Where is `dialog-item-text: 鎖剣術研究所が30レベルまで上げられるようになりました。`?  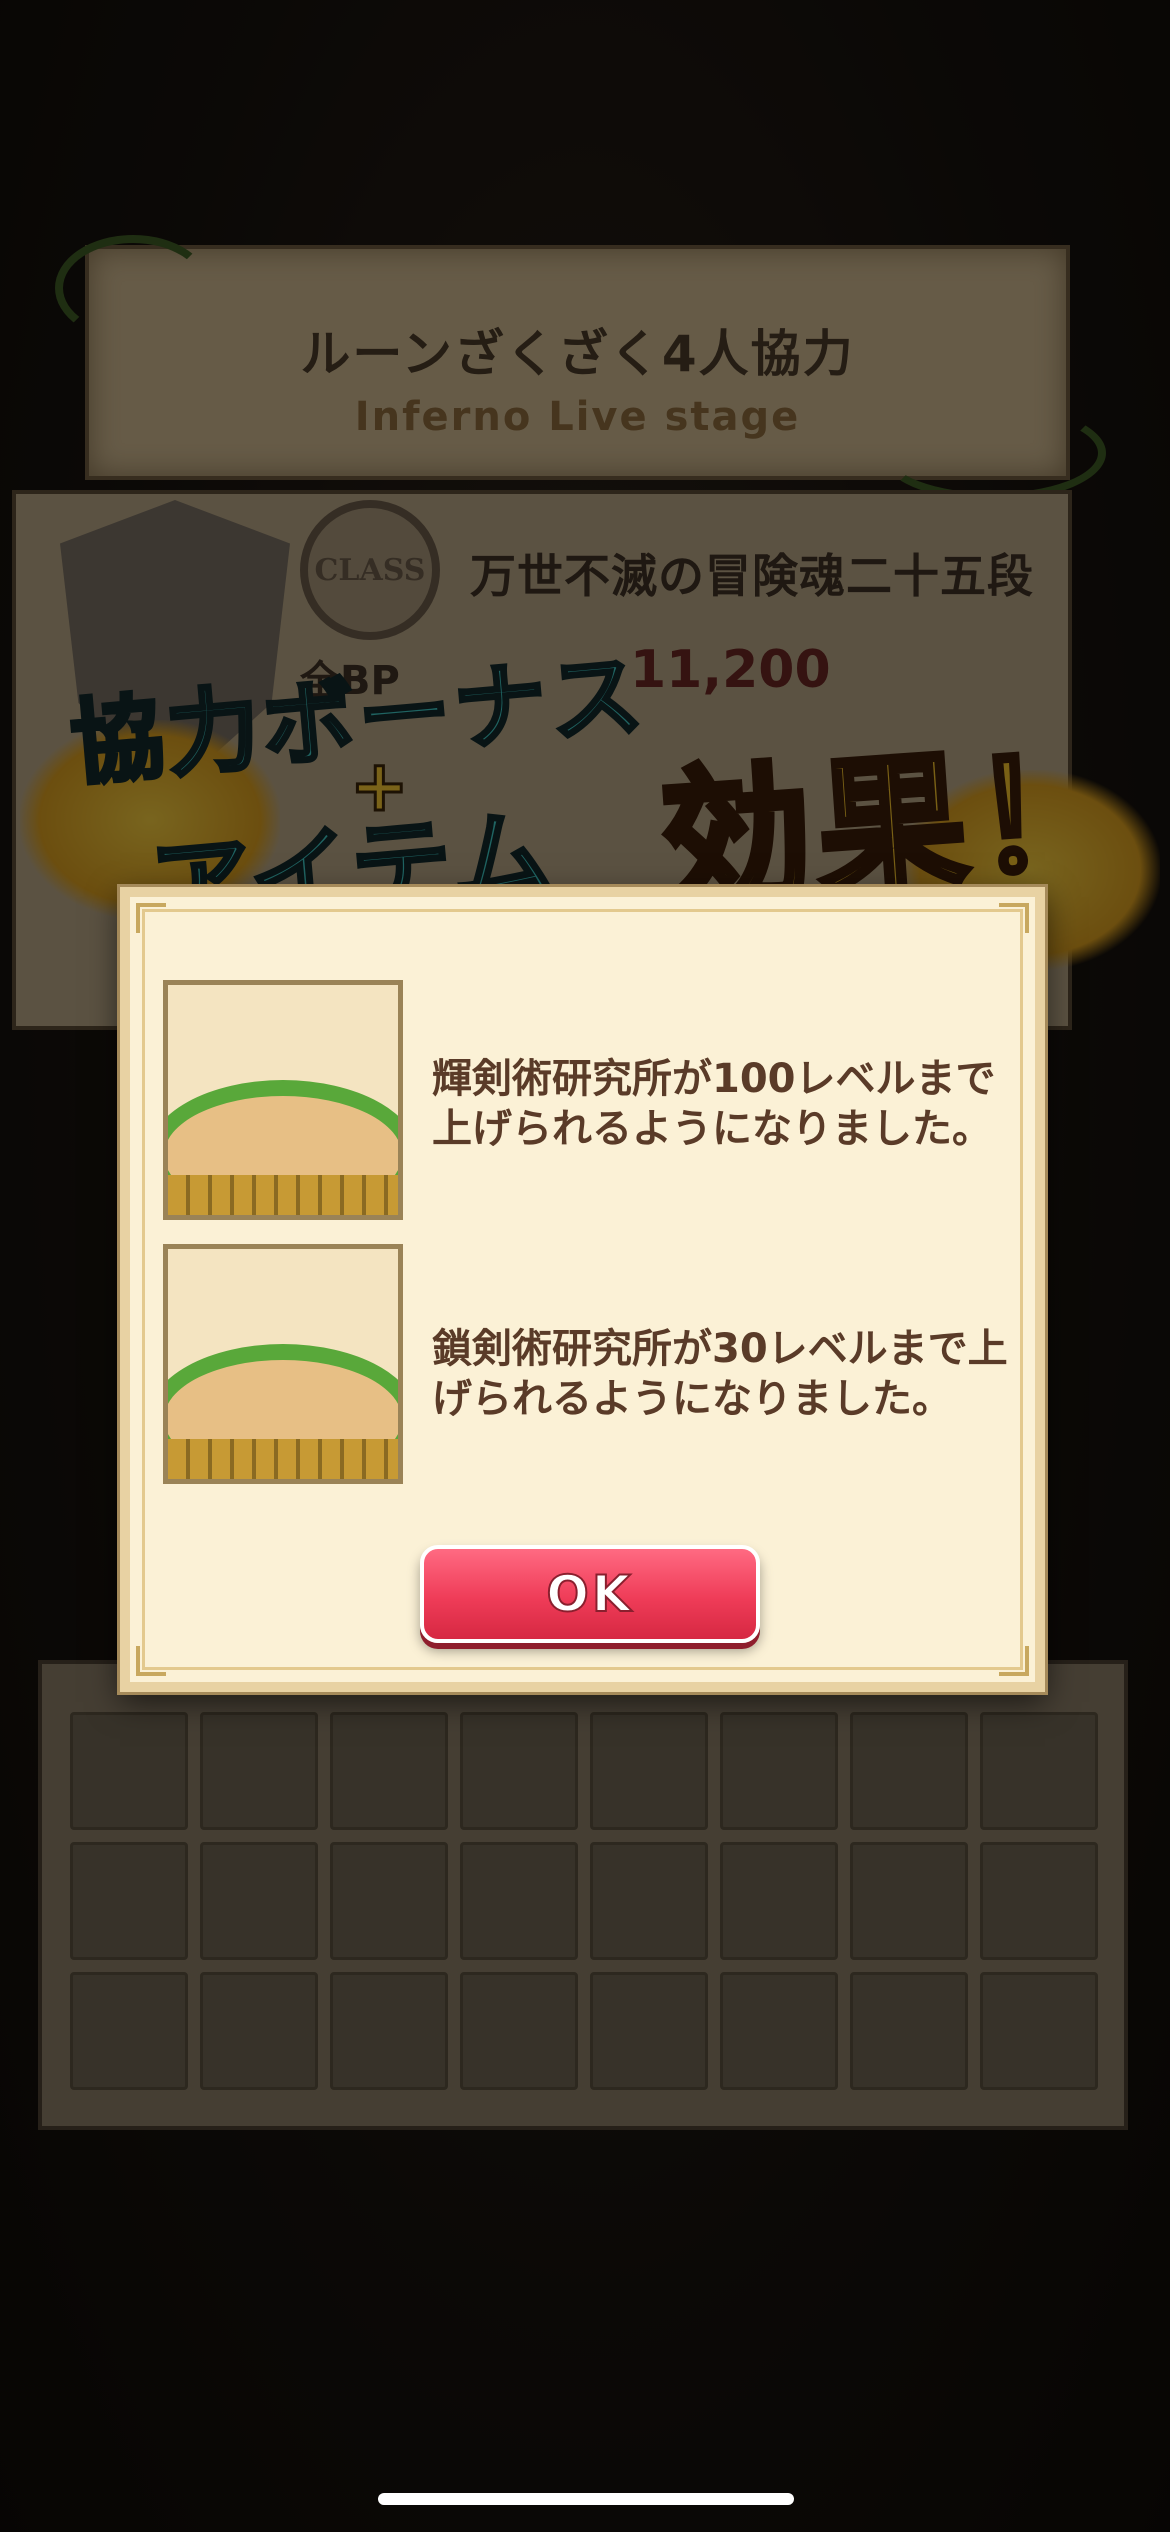
dialog-item-text: 鎖剣術研究所が30レベルまで上げられるようになりました。 is located at coordinates (720, 1374).